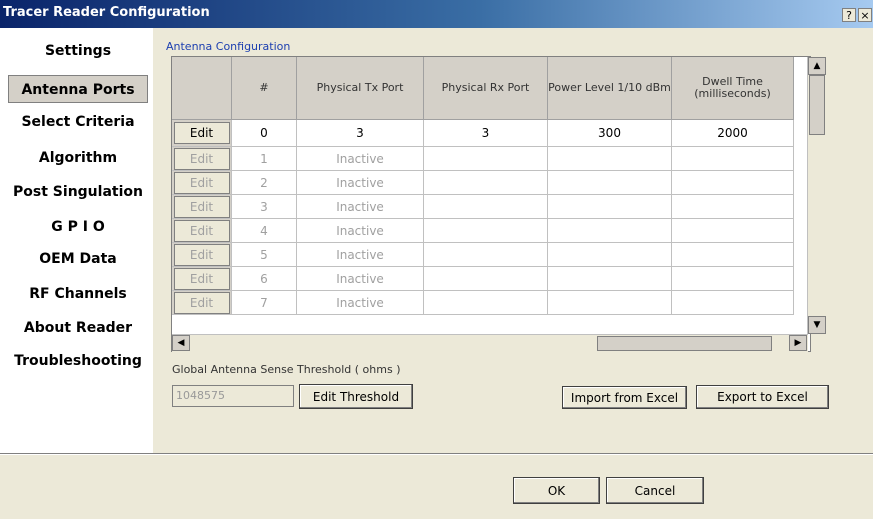 The width and height of the screenshot is (873, 519). What do you see at coordinates (610, 133) in the screenshot?
I see `cell-power-level: 300` at bounding box center [610, 133].